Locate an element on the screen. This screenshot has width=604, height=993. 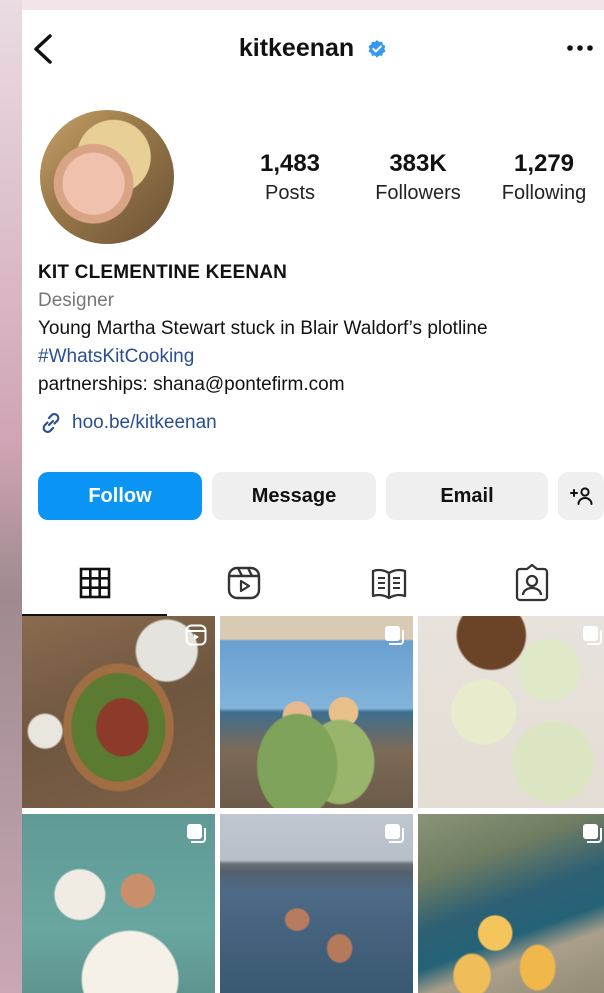
bio-contact: partnerships: shana@pontefirm.com is located at coordinates (191, 384).